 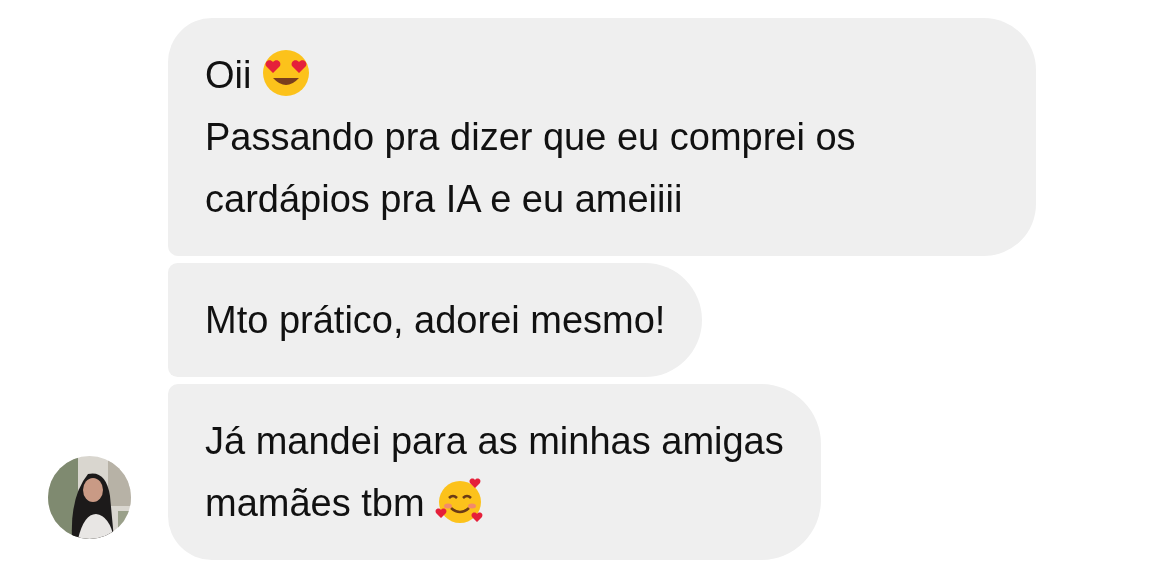 What do you see at coordinates (494, 441) in the screenshot?
I see `message-text: Já mandei para as minhas amigas` at bounding box center [494, 441].